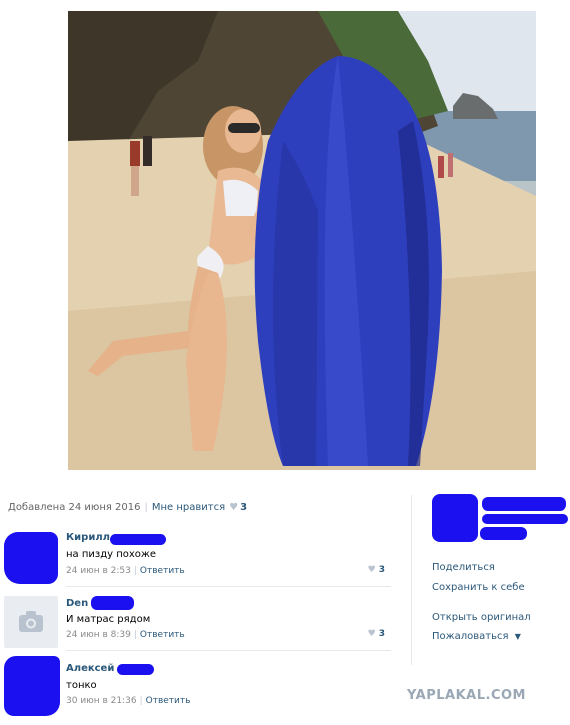 This screenshot has width=570, height=725. I want to click on sidebar-divider, so click(411, 580).